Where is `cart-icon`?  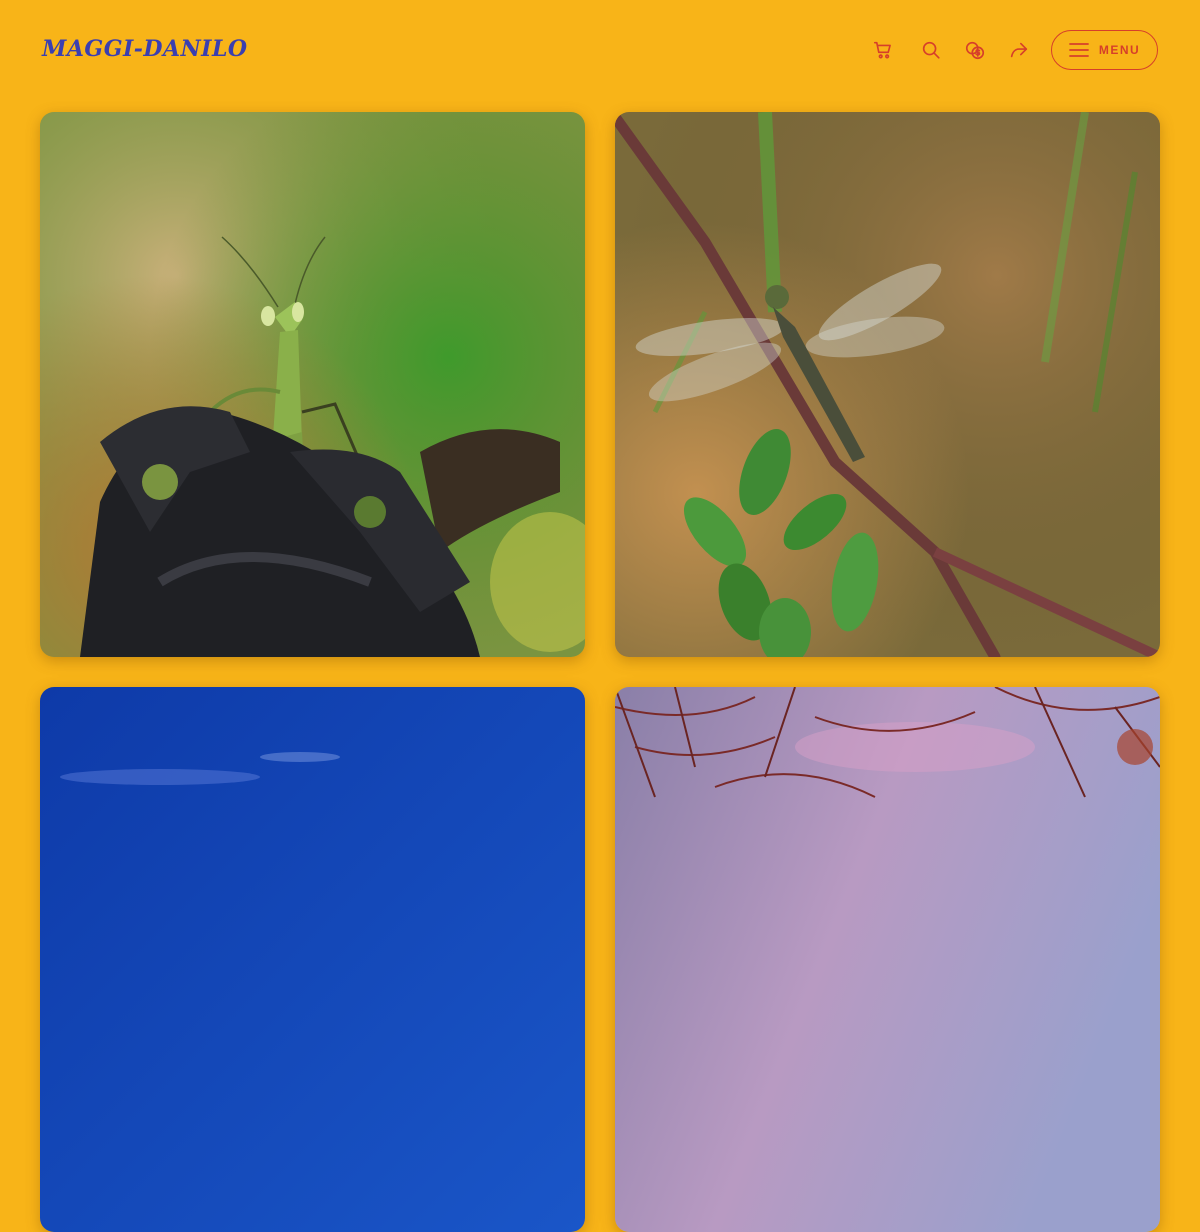
cart-icon is located at coordinates (882, 50).